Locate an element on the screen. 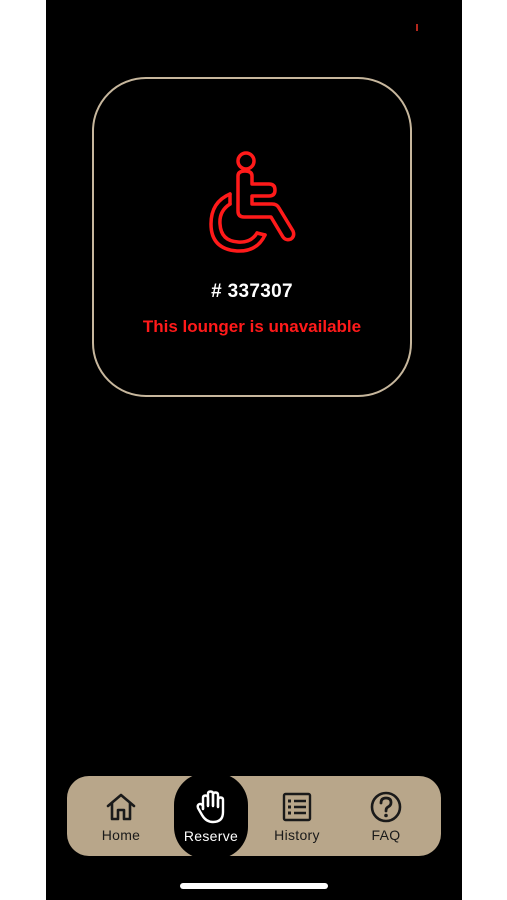  tab-faq: FAQ is located at coordinates (386, 816).